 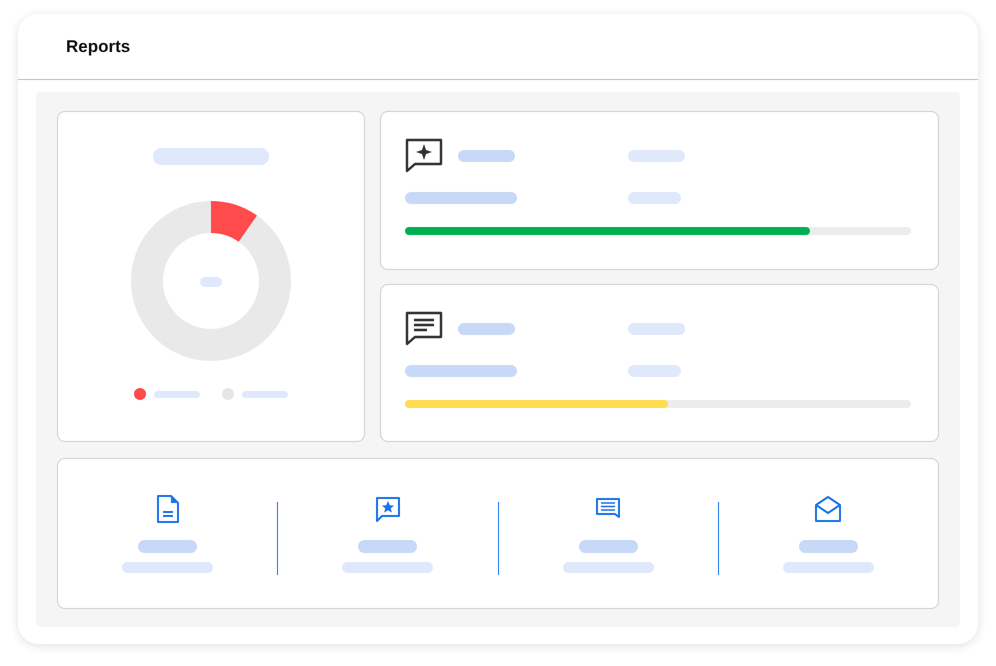 I want to click on window-title: Reports, so click(x=98, y=46).